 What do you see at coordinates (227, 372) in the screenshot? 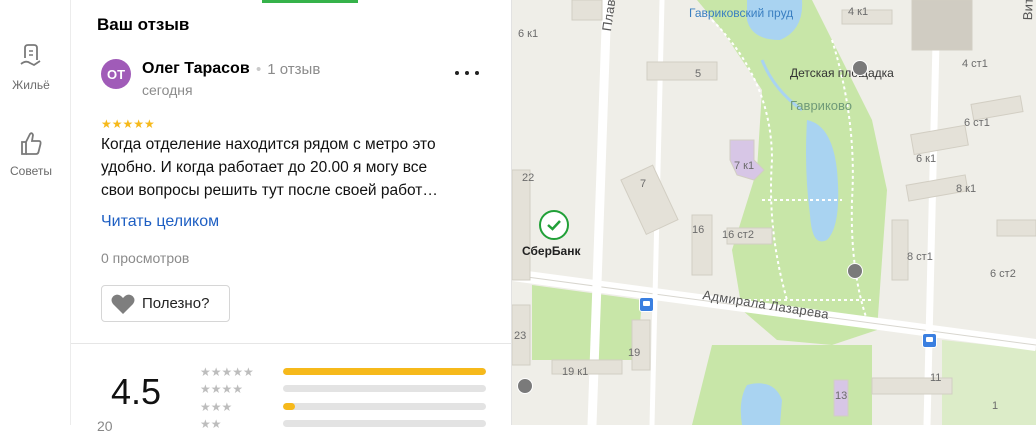
I see `distribution-stars: ★★★★★` at bounding box center [227, 372].